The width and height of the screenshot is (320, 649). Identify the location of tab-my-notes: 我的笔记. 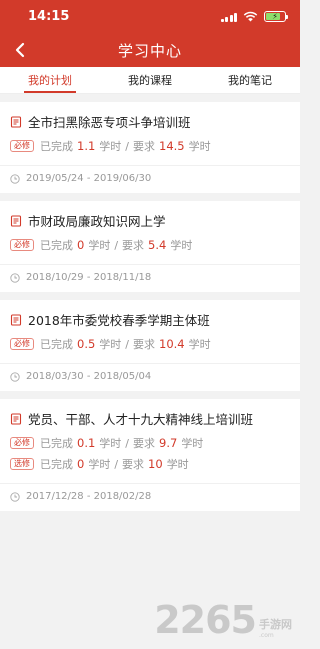
(250, 80).